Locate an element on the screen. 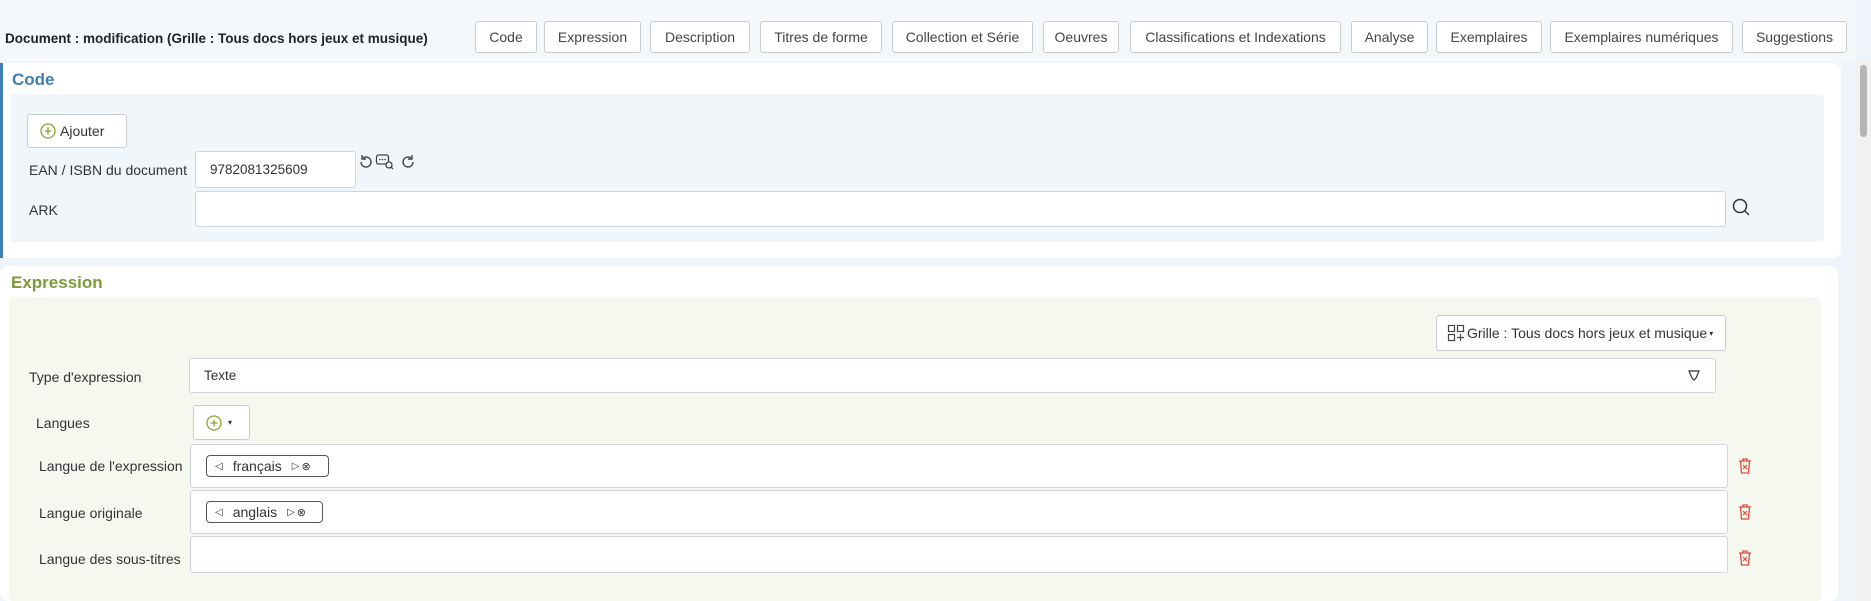 The width and height of the screenshot is (1871, 601). lang-subtitles-field is located at coordinates (959, 554).